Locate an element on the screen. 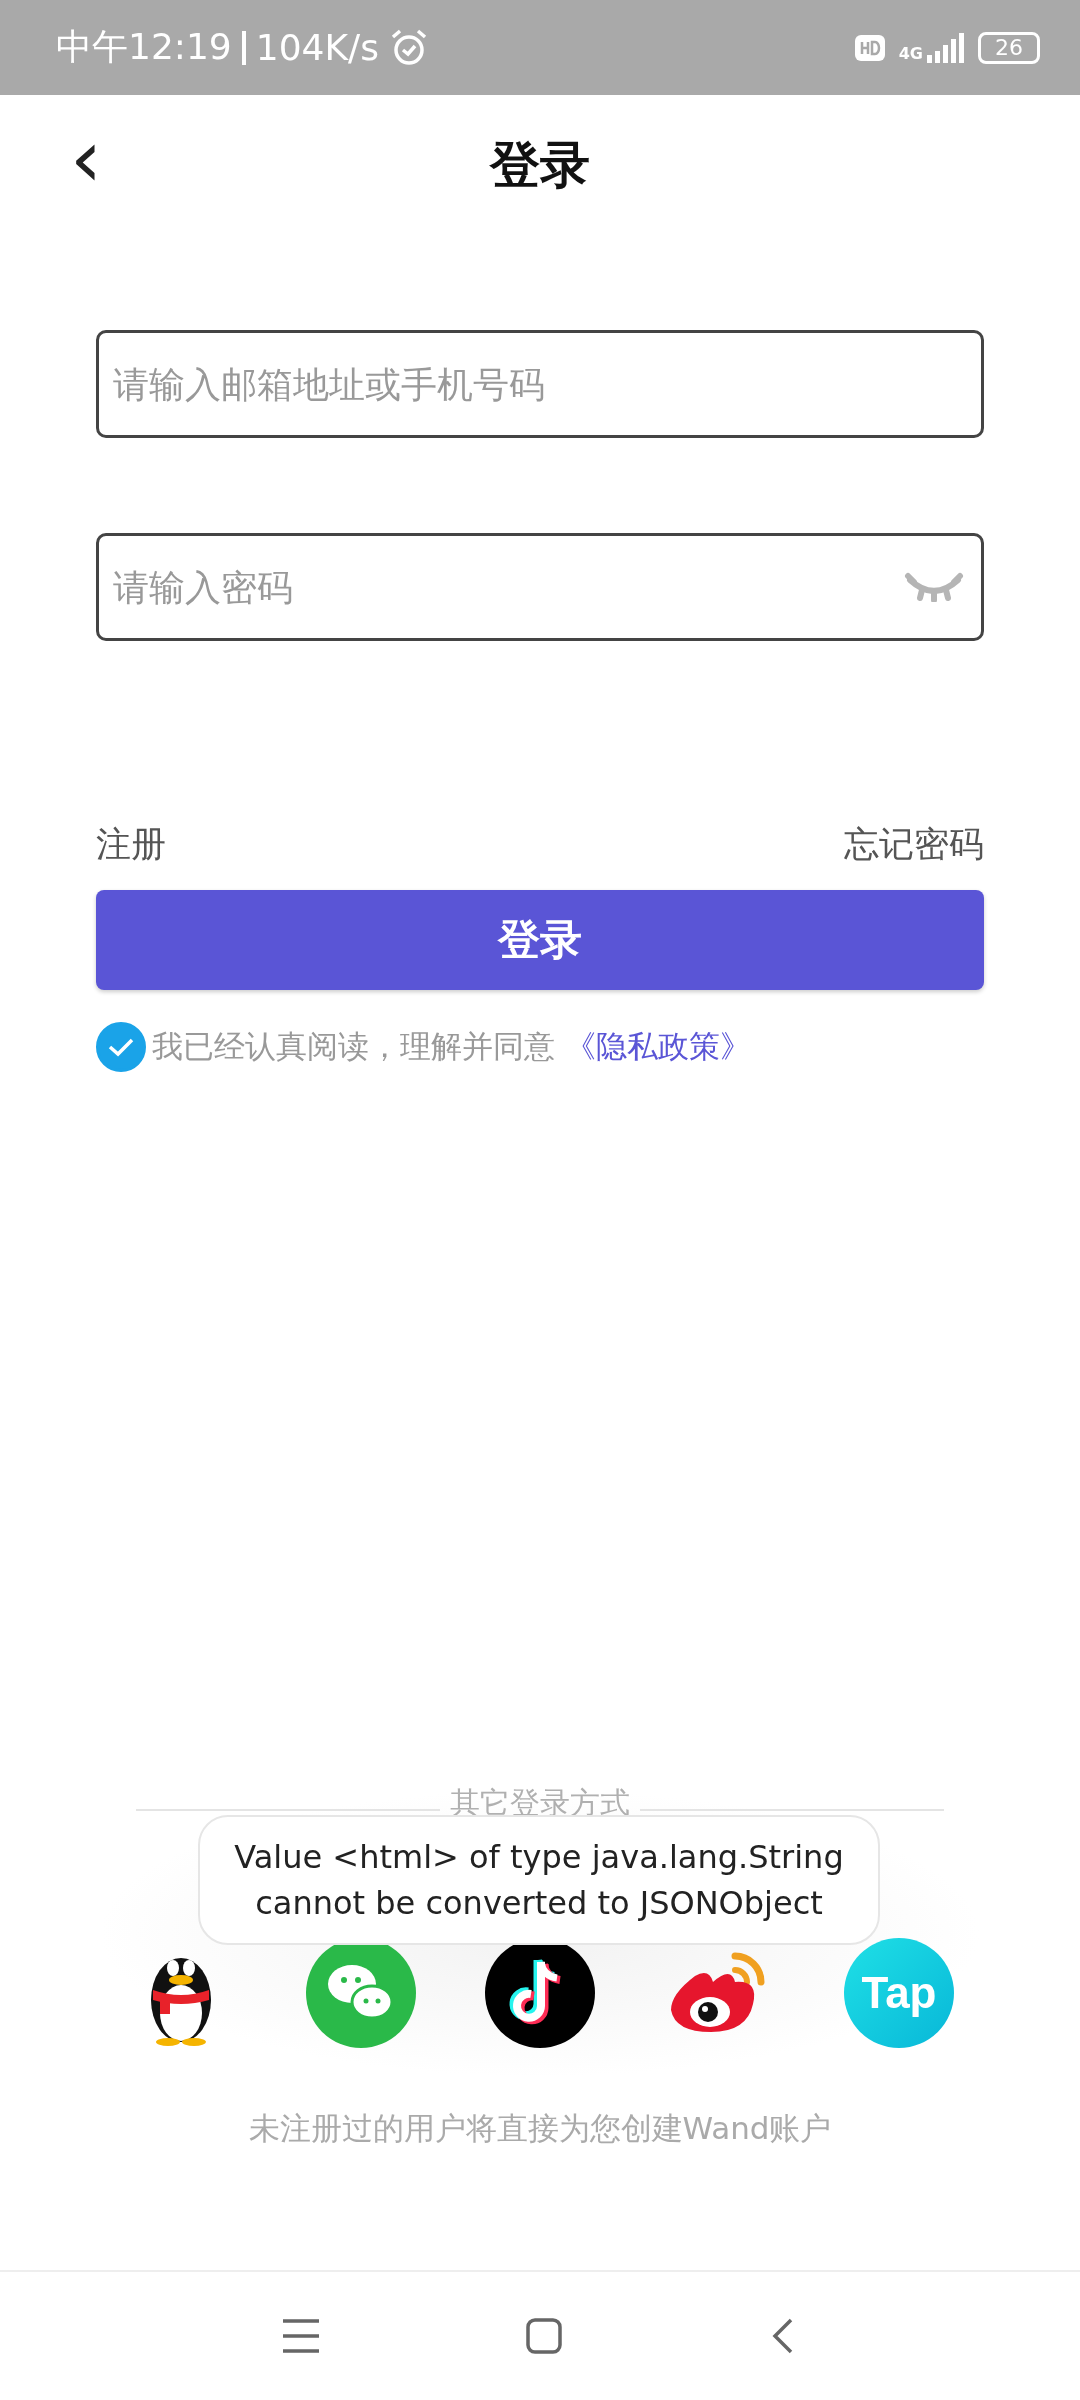 The image size is (1080, 2400). hd-icon is located at coordinates (869, 47).